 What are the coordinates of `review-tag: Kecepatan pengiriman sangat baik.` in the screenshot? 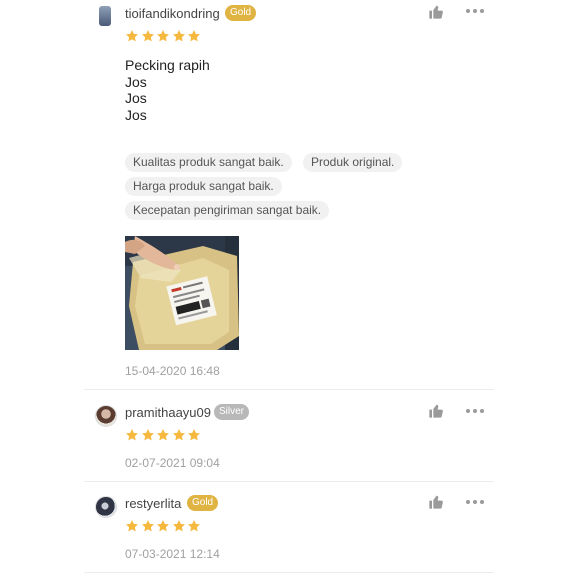 It's located at (227, 210).